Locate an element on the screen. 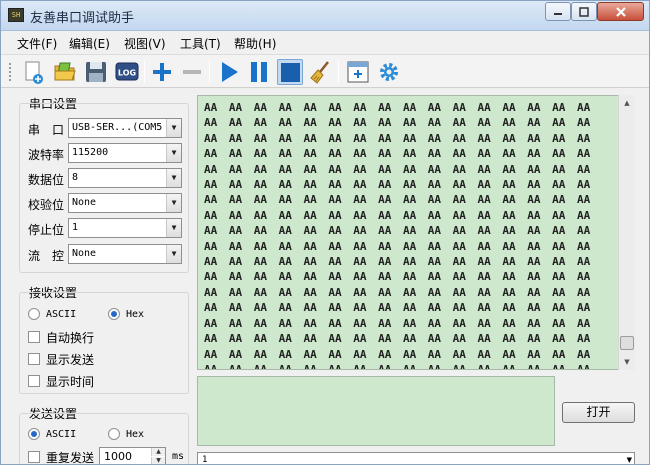 The height and width of the screenshot is (465, 650). close-icon is located at coordinates (620, 12).